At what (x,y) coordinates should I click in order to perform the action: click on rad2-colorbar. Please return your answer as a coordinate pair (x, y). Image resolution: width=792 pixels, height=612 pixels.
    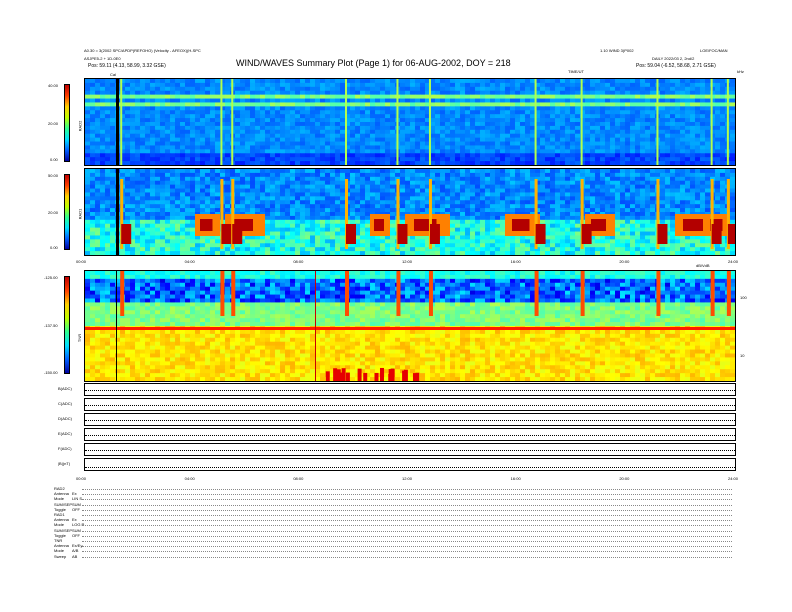
    Looking at the image, I should click on (67, 123).